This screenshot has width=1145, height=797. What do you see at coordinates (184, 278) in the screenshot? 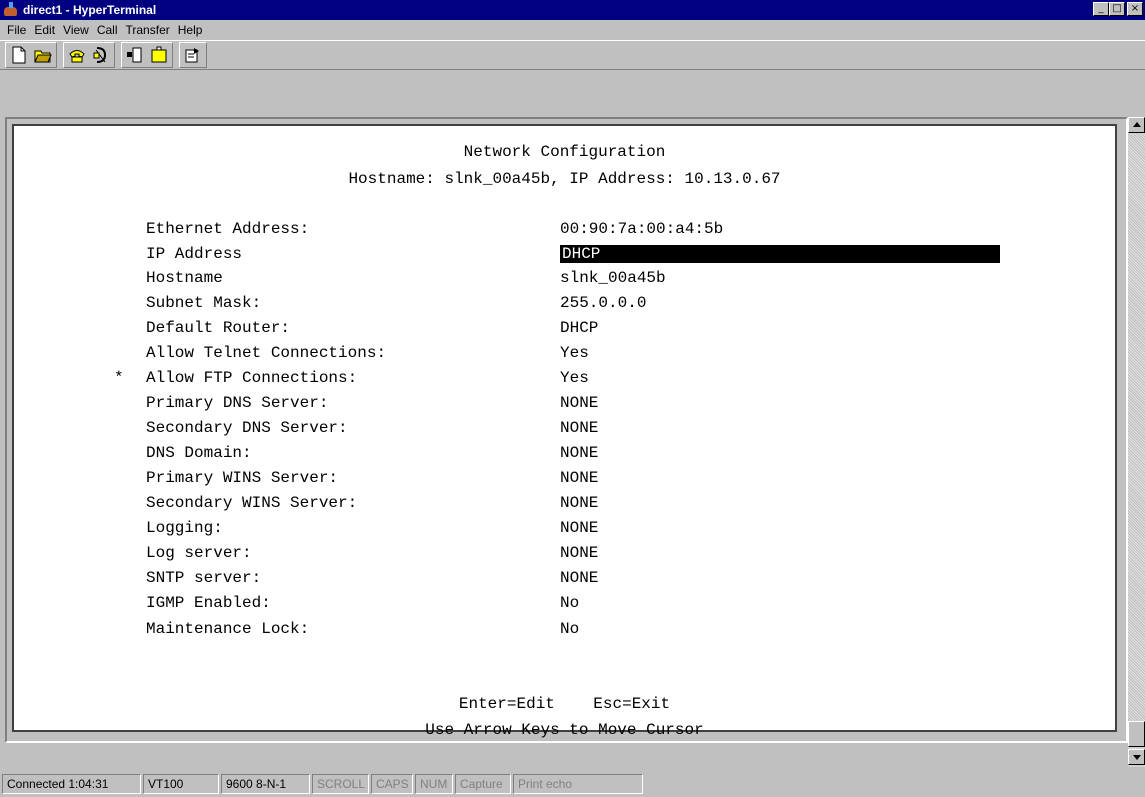
I see `row-label: Hostname` at bounding box center [184, 278].